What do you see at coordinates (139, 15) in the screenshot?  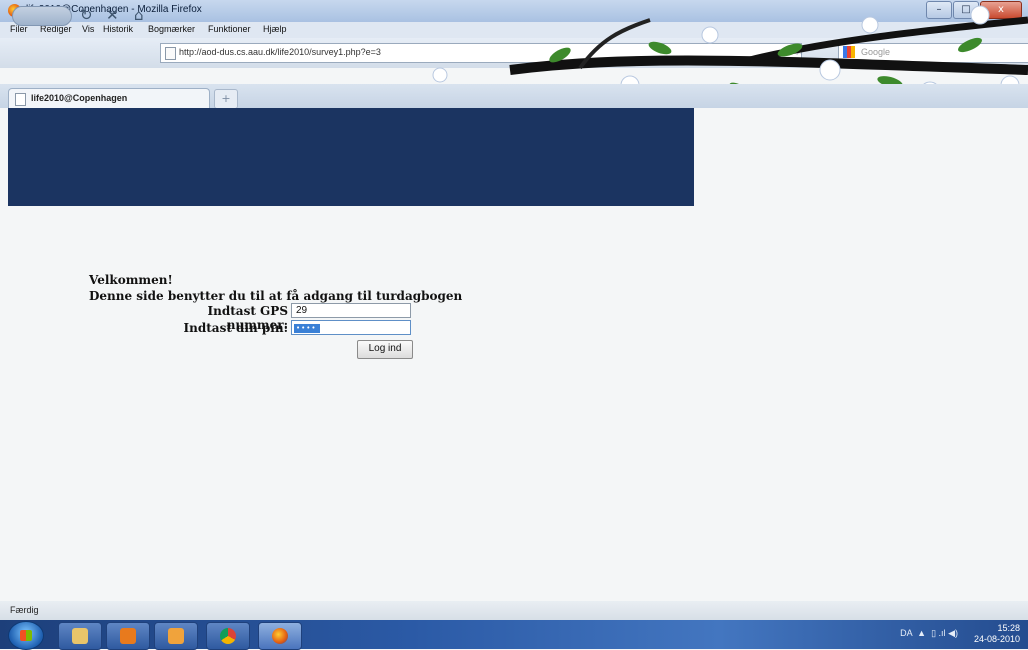 I see `home-icon: ⌂` at bounding box center [139, 15].